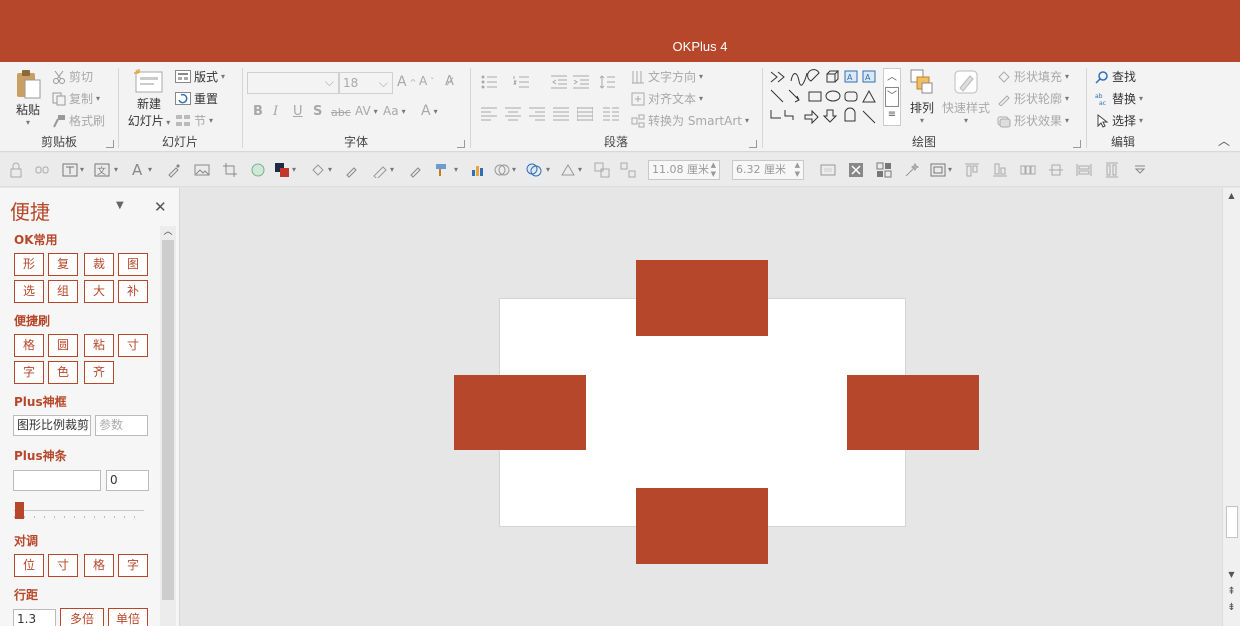 The width and height of the screenshot is (1240, 626). Describe the element at coordinates (282, 170) in the screenshot. I see `fill-color-icon` at that location.